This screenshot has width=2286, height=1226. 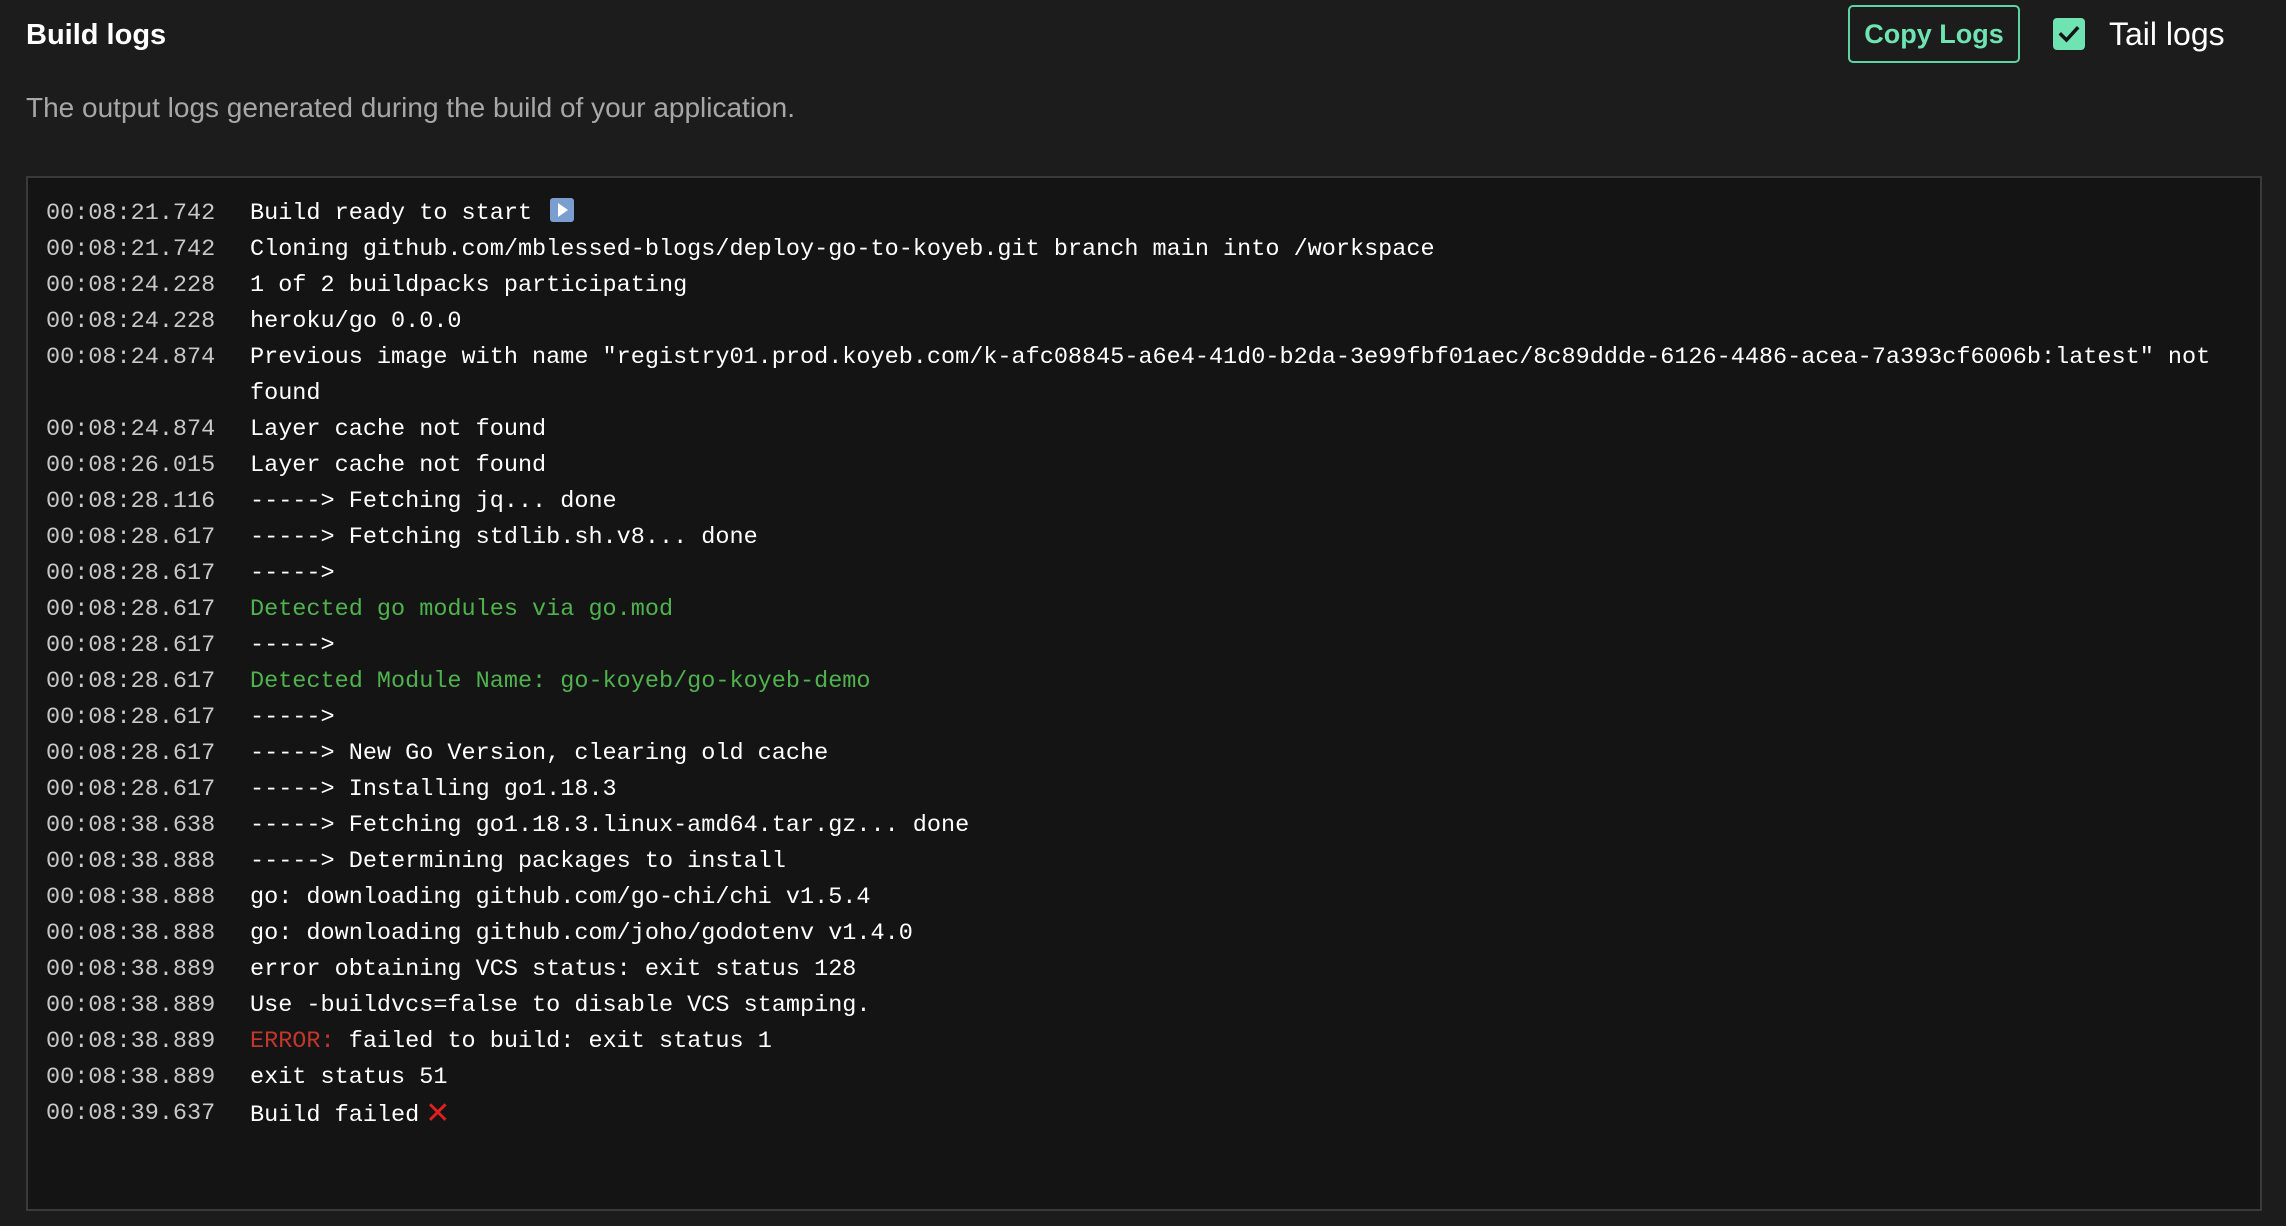 I want to click on log-message: exit status 51, so click(x=1250, y=1078).